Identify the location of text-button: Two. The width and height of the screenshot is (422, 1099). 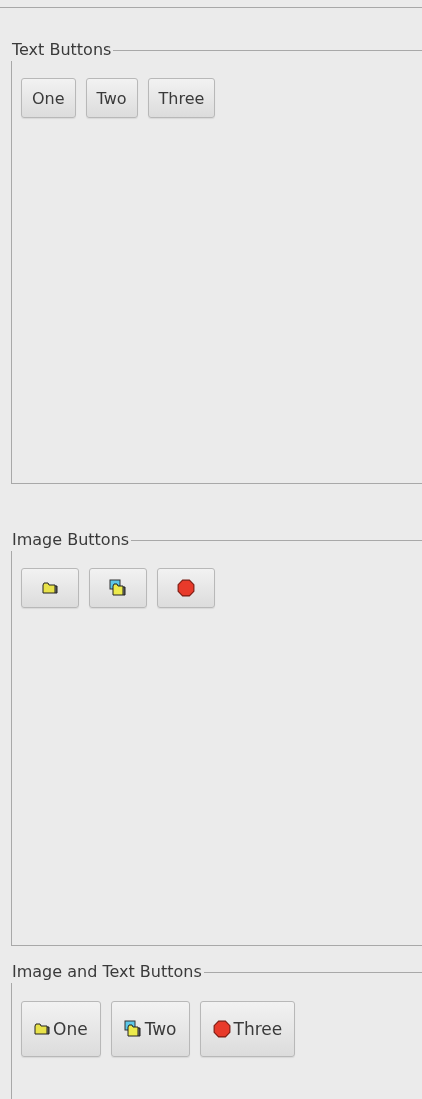
(111, 98).